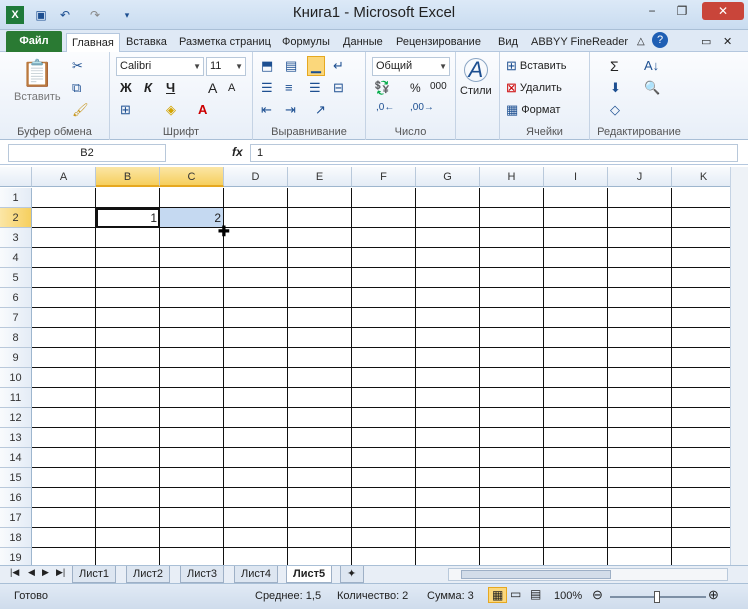 This screenshot has width=748, height=609. What do you see at coordinates (128, 498) in the screenshot?
I see `cell-b16` at bounding box center [128, 498].